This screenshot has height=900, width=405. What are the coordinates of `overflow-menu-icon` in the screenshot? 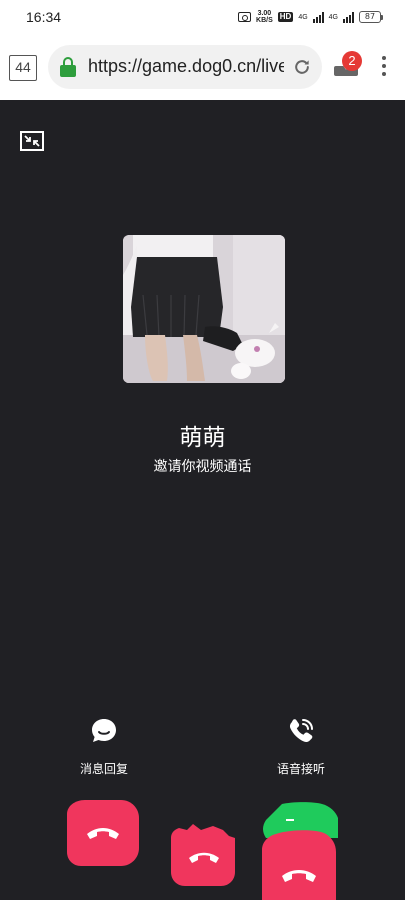 It's located at (384, 68).